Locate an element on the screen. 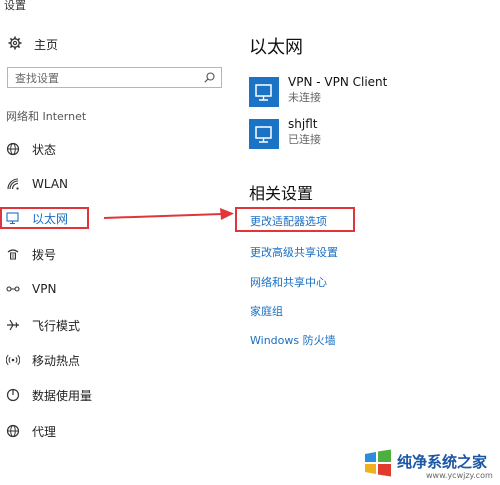  proxy-icon is located at coordinates (13, 431).